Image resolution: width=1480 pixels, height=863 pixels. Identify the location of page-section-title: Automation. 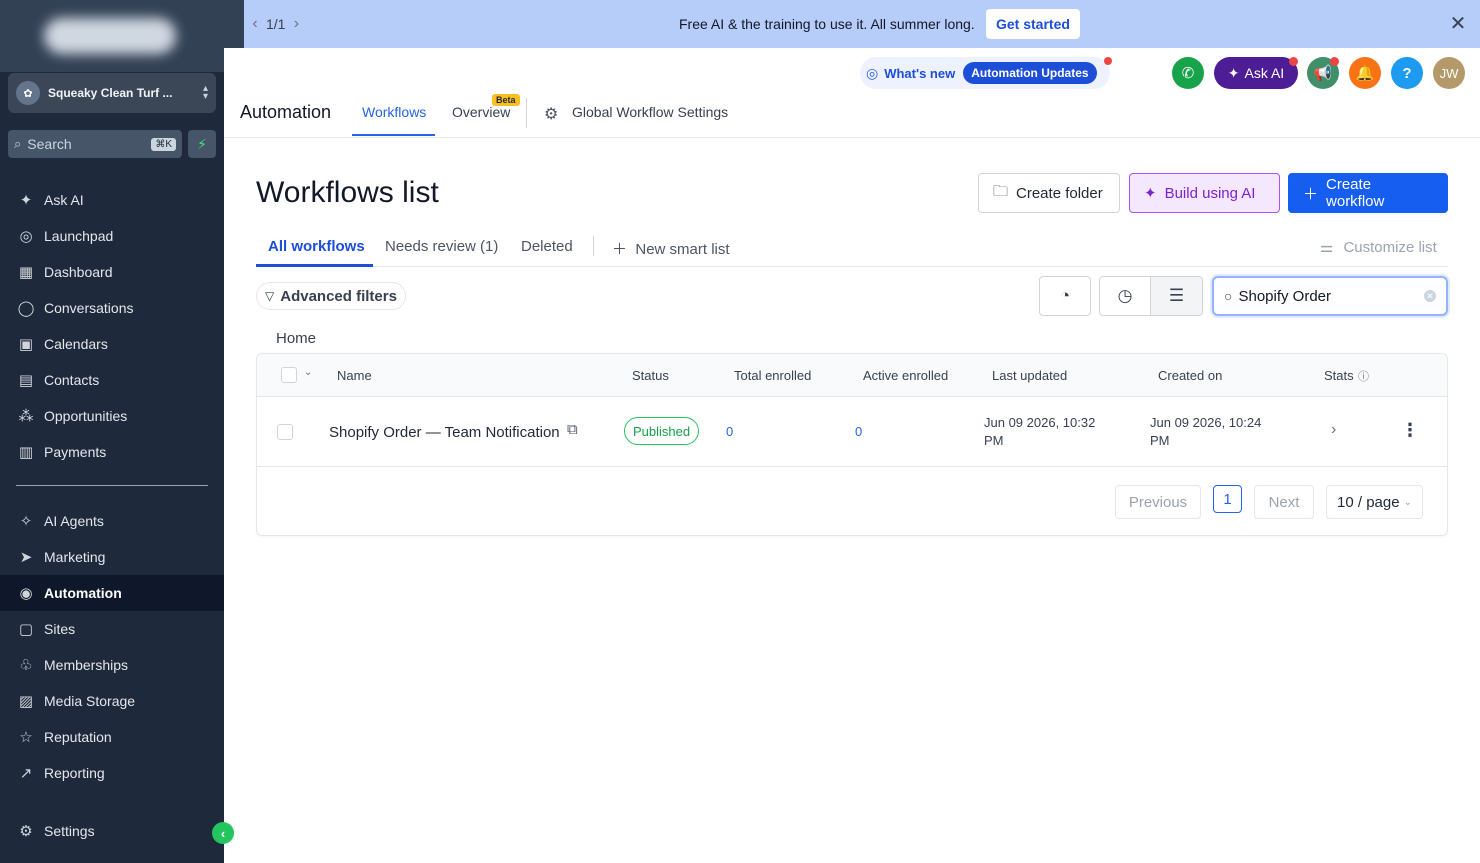
(286, 112).